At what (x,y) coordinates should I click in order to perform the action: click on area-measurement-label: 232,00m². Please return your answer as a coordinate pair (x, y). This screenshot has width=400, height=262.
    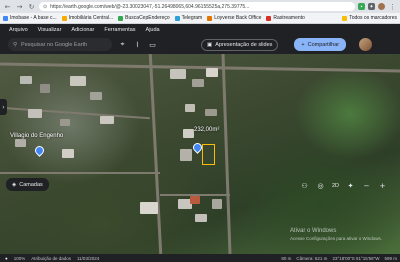
    Looking at the image, I should click on (207, 130).